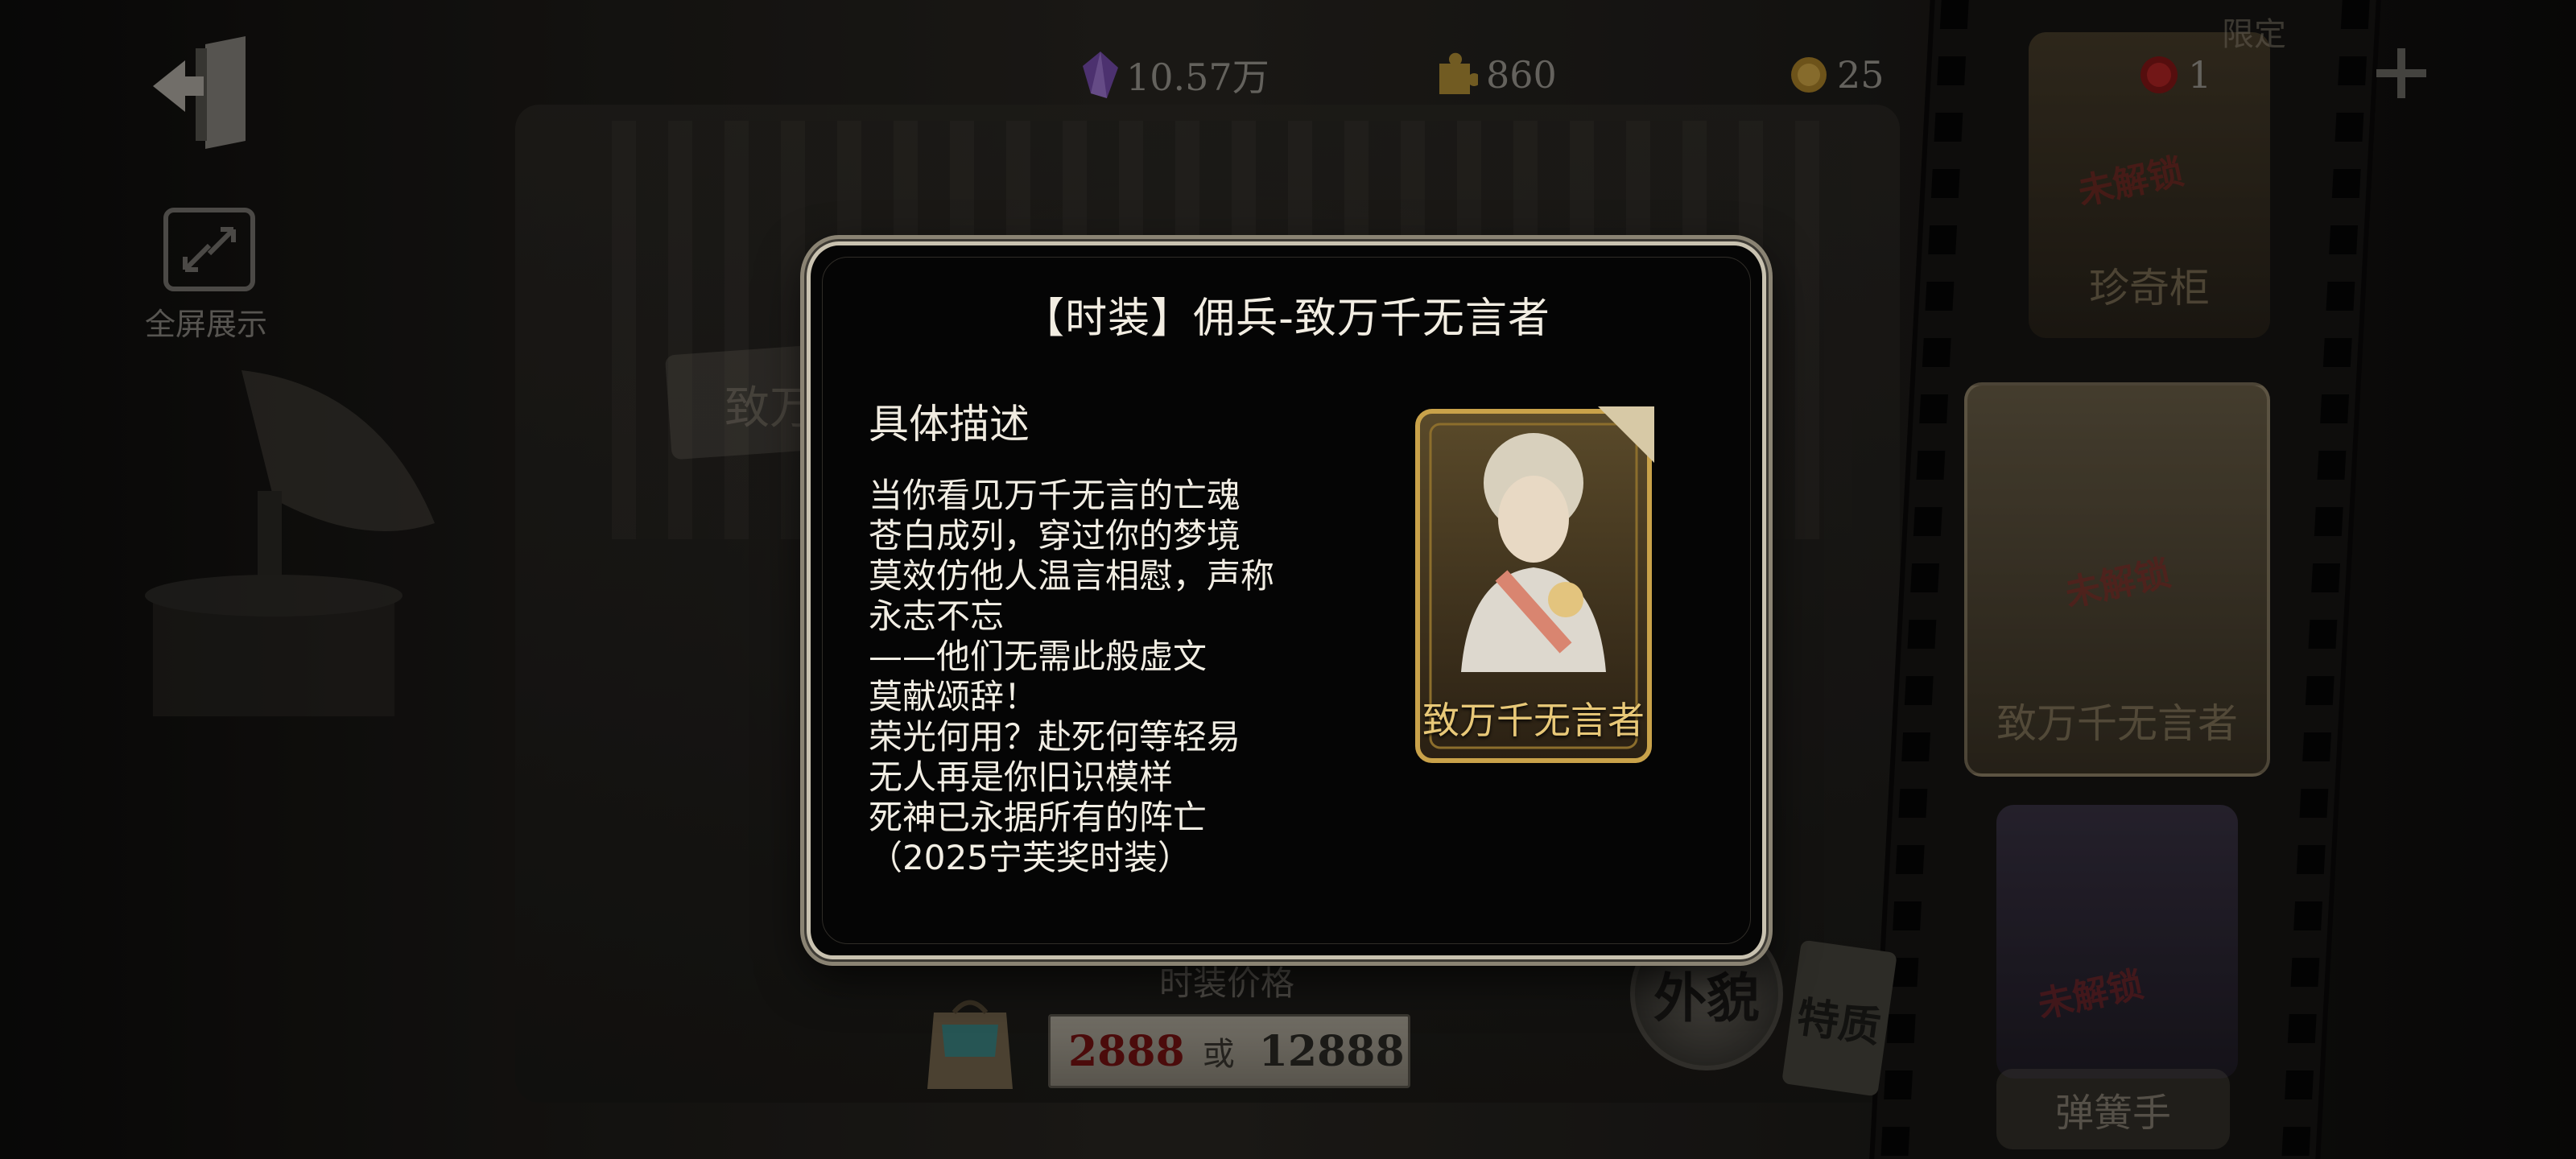 The width and height of the screenshot is (2576, 1159). I want to click on costume-card-art: 致万千无言者, so click(1533, 585).